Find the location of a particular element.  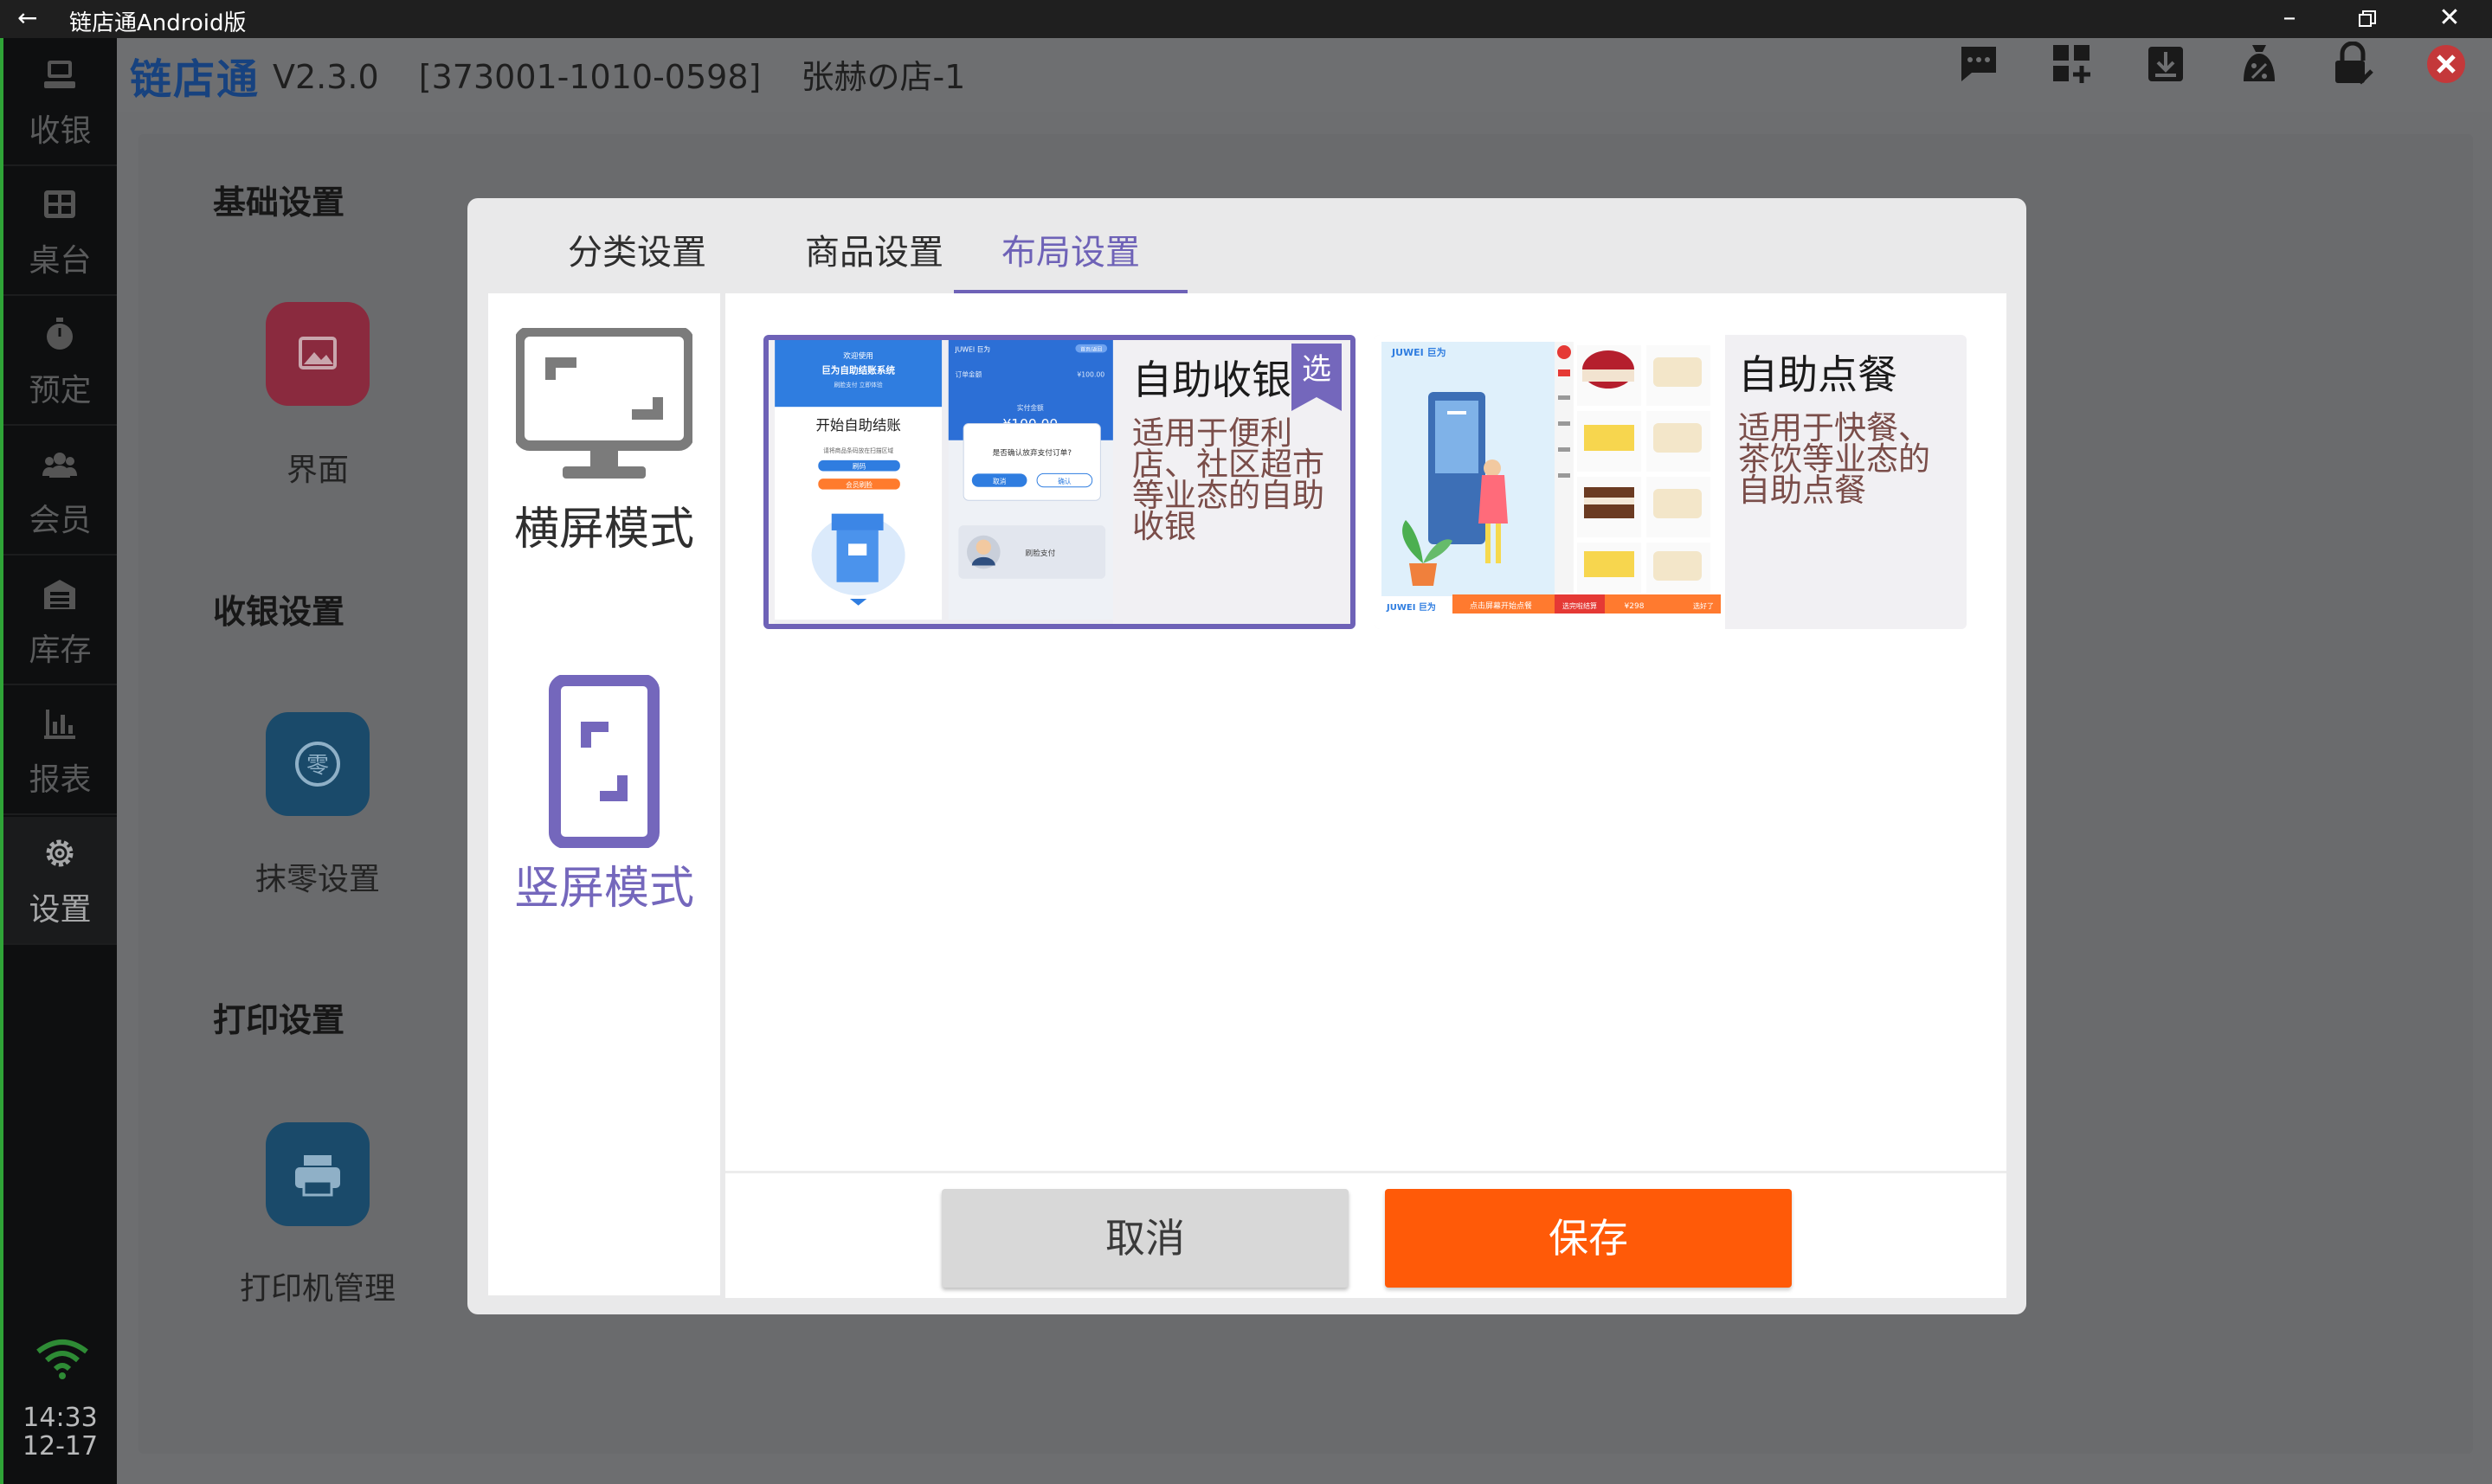

svg-text: 会员刷脸 is located at coordinates (859, 485).